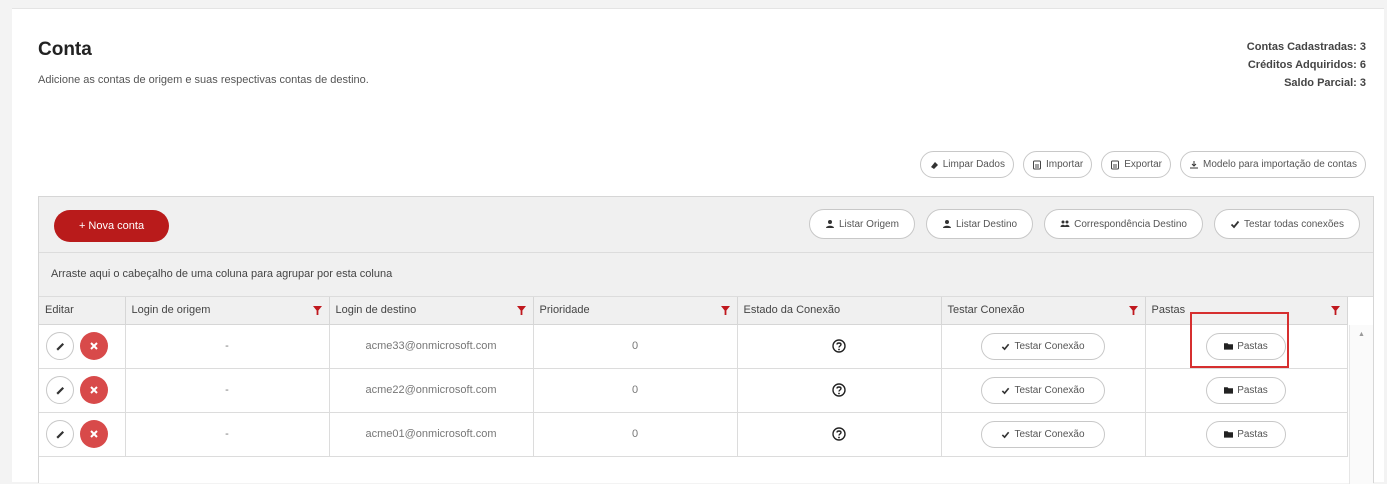 Image resolution: width=1387 pixels, height=484 pixels. What do you see at coordinates (431, 434) in the screenshot?
I see `destination-login-cell: acme01@onmicrosoft.com` at bounding box center [431, 434].